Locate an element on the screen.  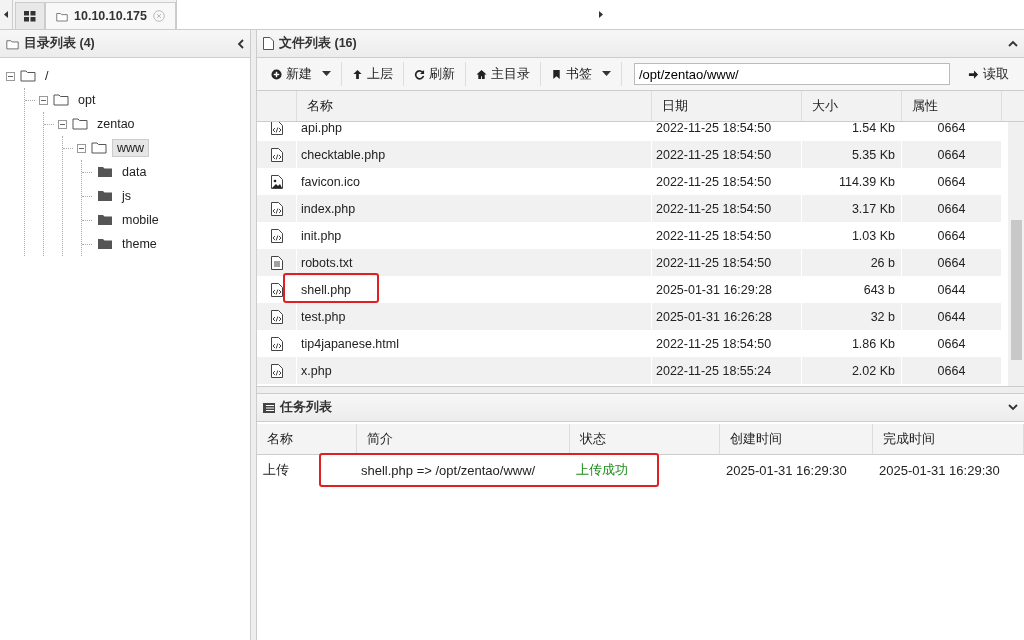
tree-item: / is located at coordinates (47, 76).